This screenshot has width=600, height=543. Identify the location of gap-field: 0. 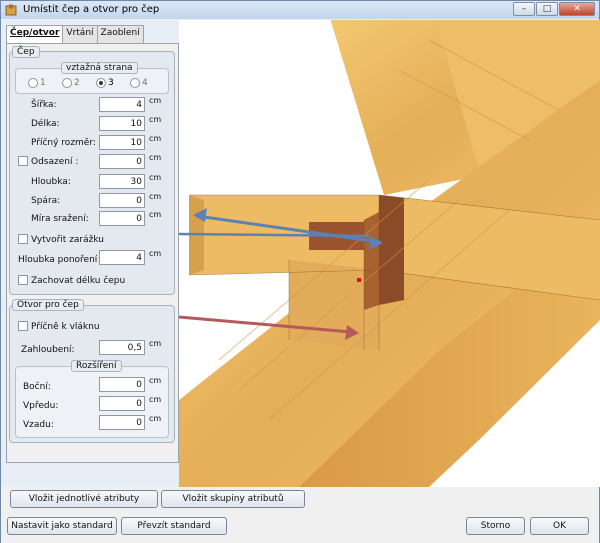
(122, 200).